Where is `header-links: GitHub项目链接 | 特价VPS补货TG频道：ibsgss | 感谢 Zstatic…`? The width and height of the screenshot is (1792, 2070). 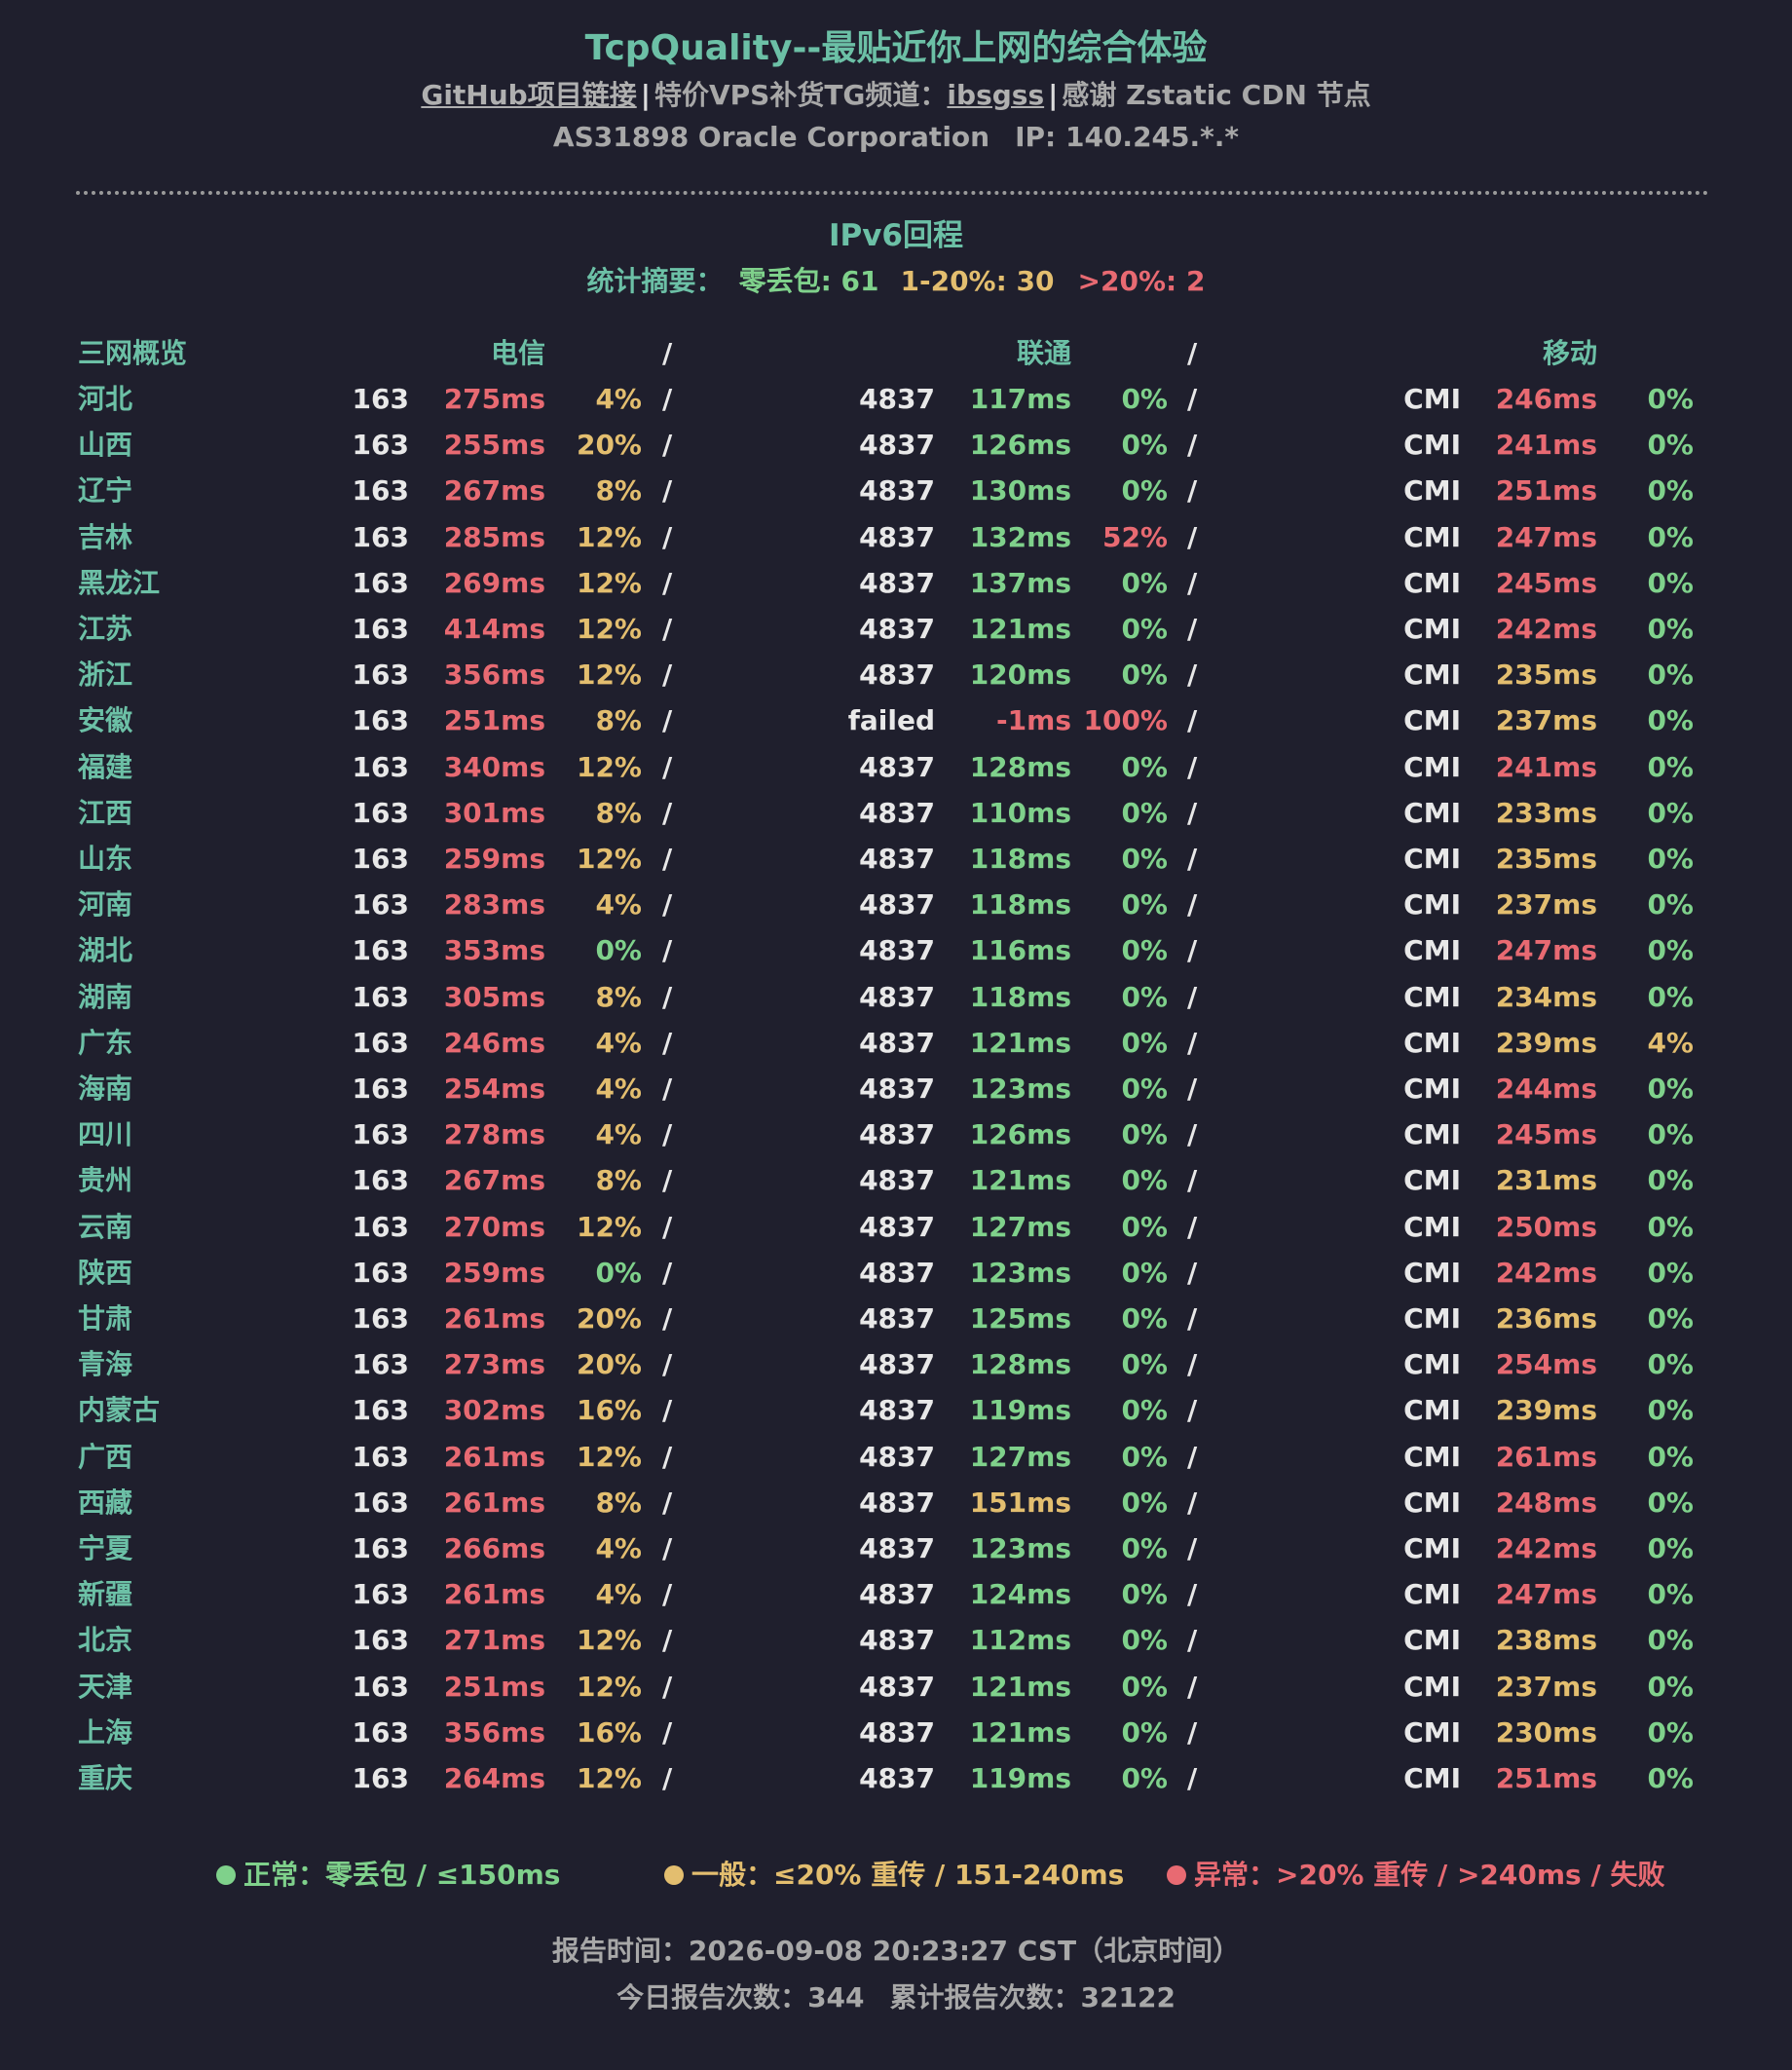
header-links: GitHub项目链接 | 特价VPS补货TG频道：ibsgss | 感谢 Zstatic… is located at coordinates (896, 93).